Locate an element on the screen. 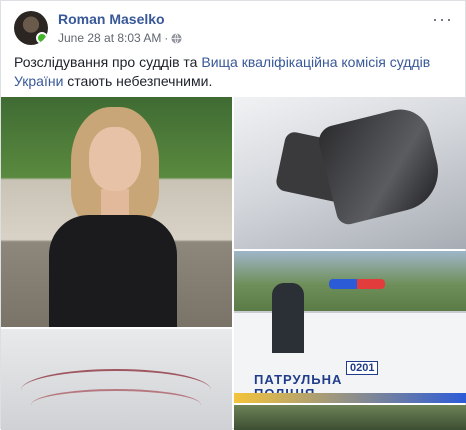 The image size is (466, 430). photo-more is located at coordinates (350, 417).